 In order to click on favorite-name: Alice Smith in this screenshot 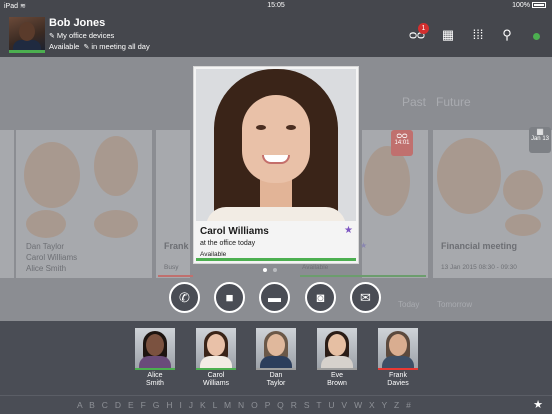, I will do `click(155, 379)`.